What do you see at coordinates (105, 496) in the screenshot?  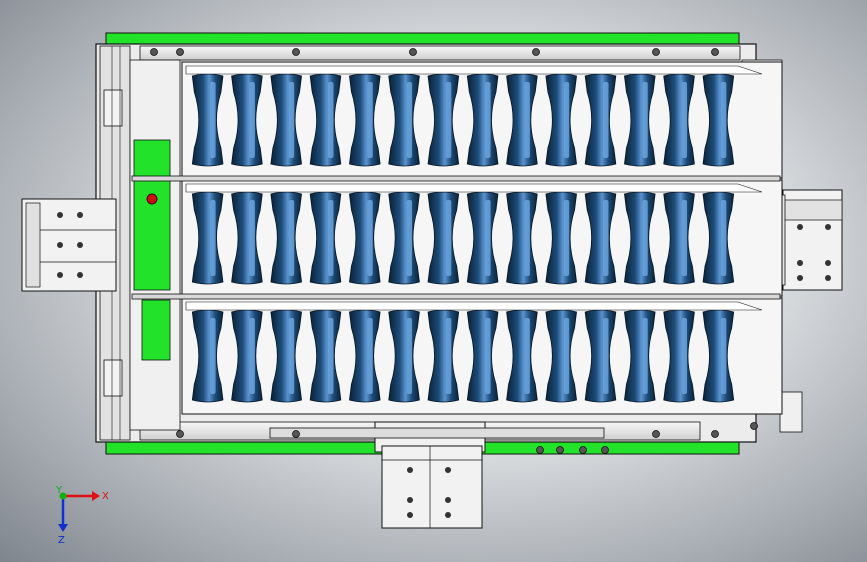 I see `x-axis-label: X` at bounding box center [105, 496].